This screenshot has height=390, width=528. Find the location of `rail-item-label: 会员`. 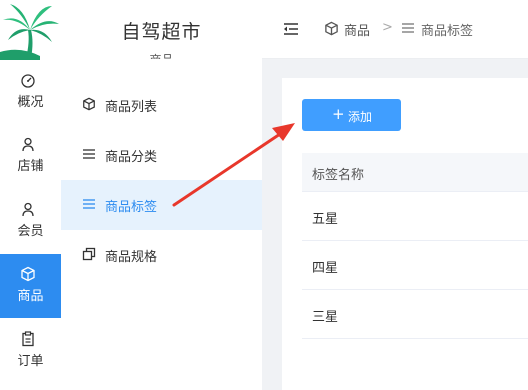

rail-item-label: 会员 is located at coordinates (30, 231).